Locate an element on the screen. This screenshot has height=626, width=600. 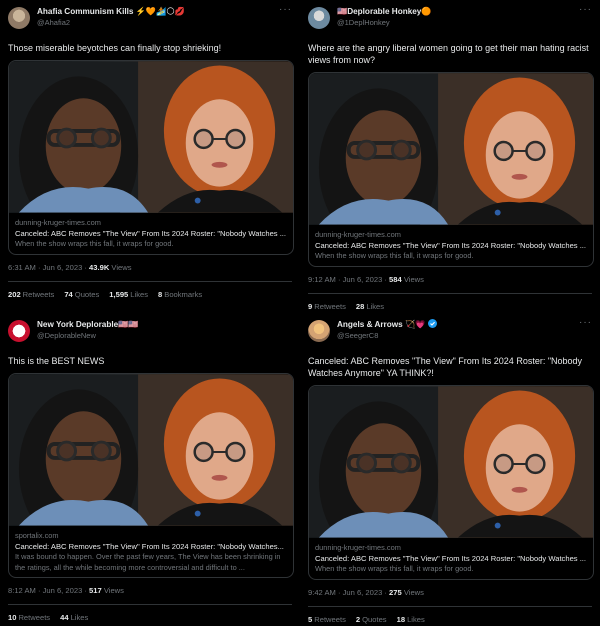
stat-retweets: 202 Retweets is located at coordinates (31, 294).